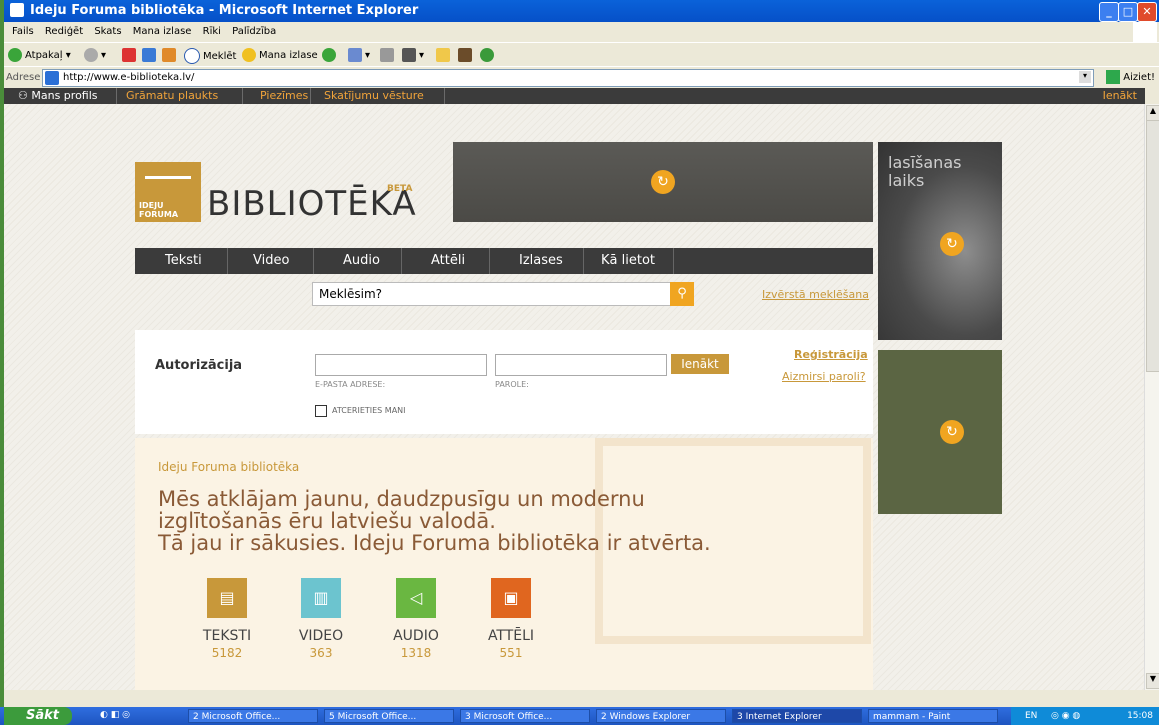  I want to click on notes-link: Piezīmes, so click(284, 96).